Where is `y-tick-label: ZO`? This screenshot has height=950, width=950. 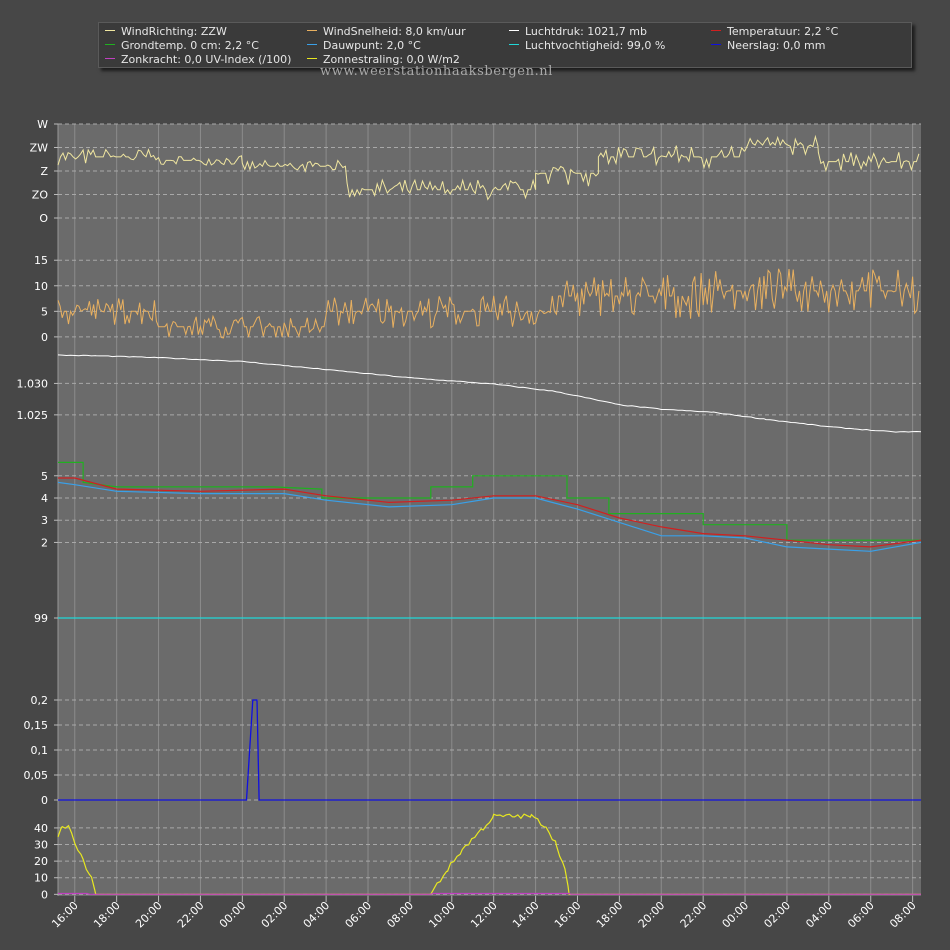 y-tick-label: ZO is located at coordinates (40, 195).